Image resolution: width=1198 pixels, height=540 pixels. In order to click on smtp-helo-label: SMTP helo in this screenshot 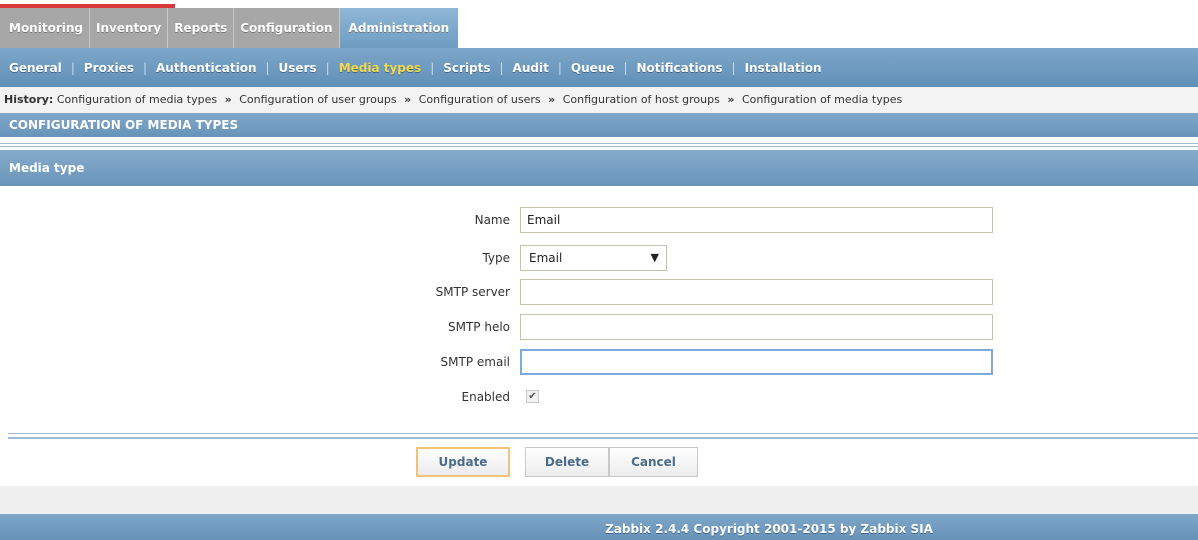, I will do `click(478, 327)`.